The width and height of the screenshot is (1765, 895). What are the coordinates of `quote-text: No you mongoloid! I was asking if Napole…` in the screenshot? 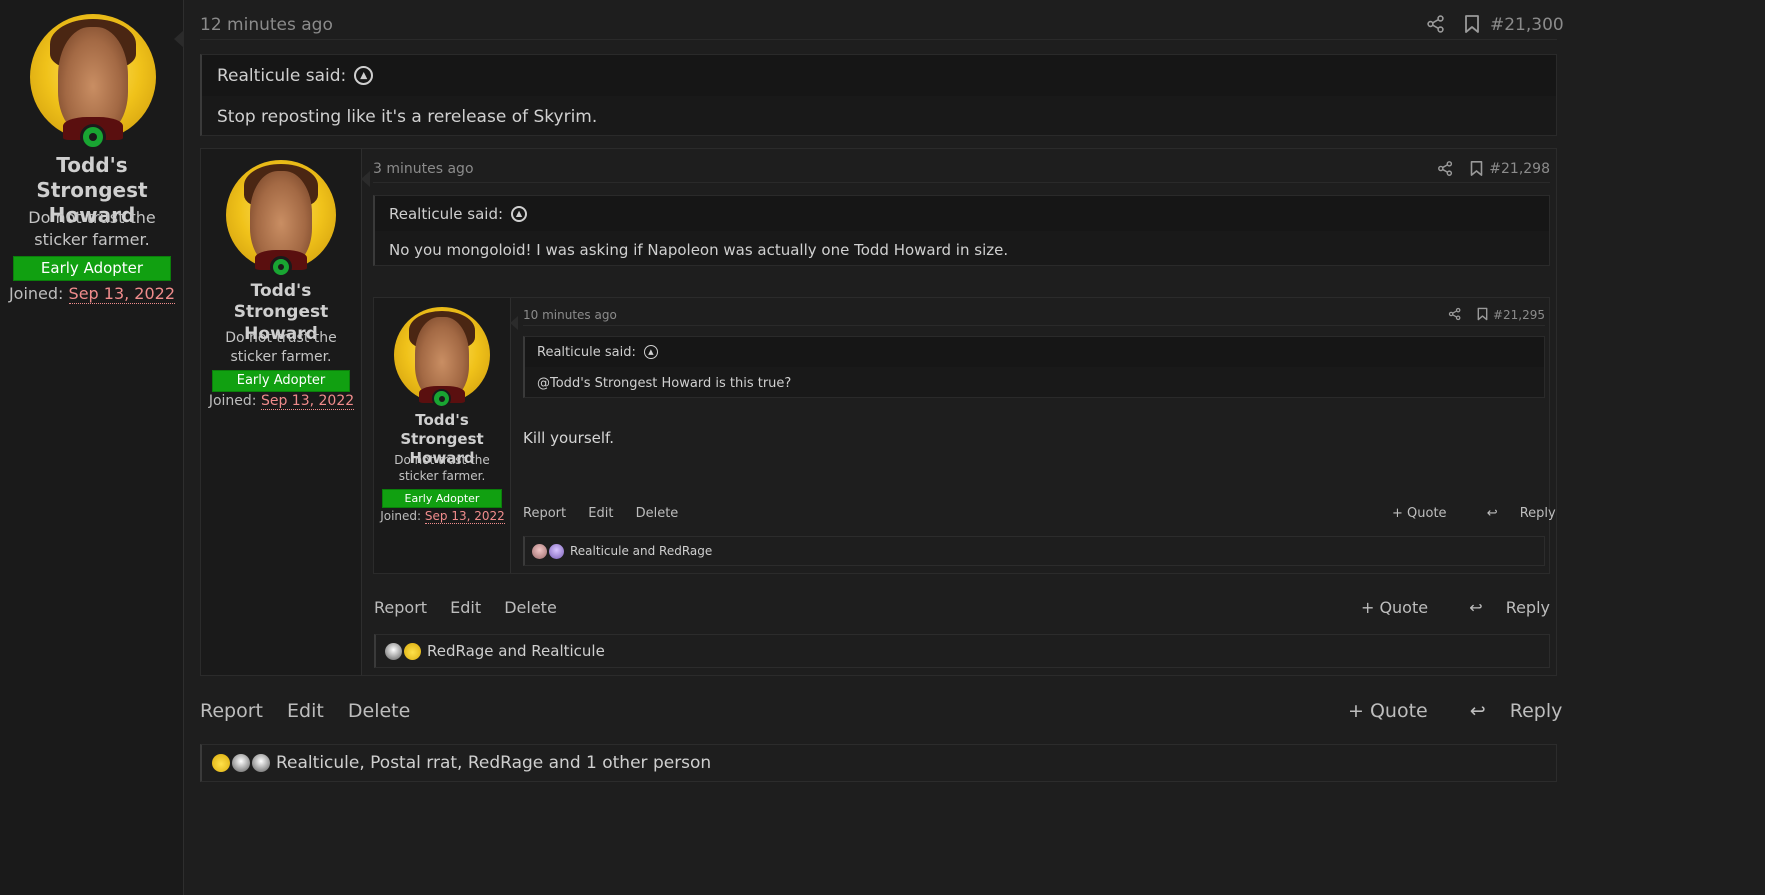 It's located at (699, 250).